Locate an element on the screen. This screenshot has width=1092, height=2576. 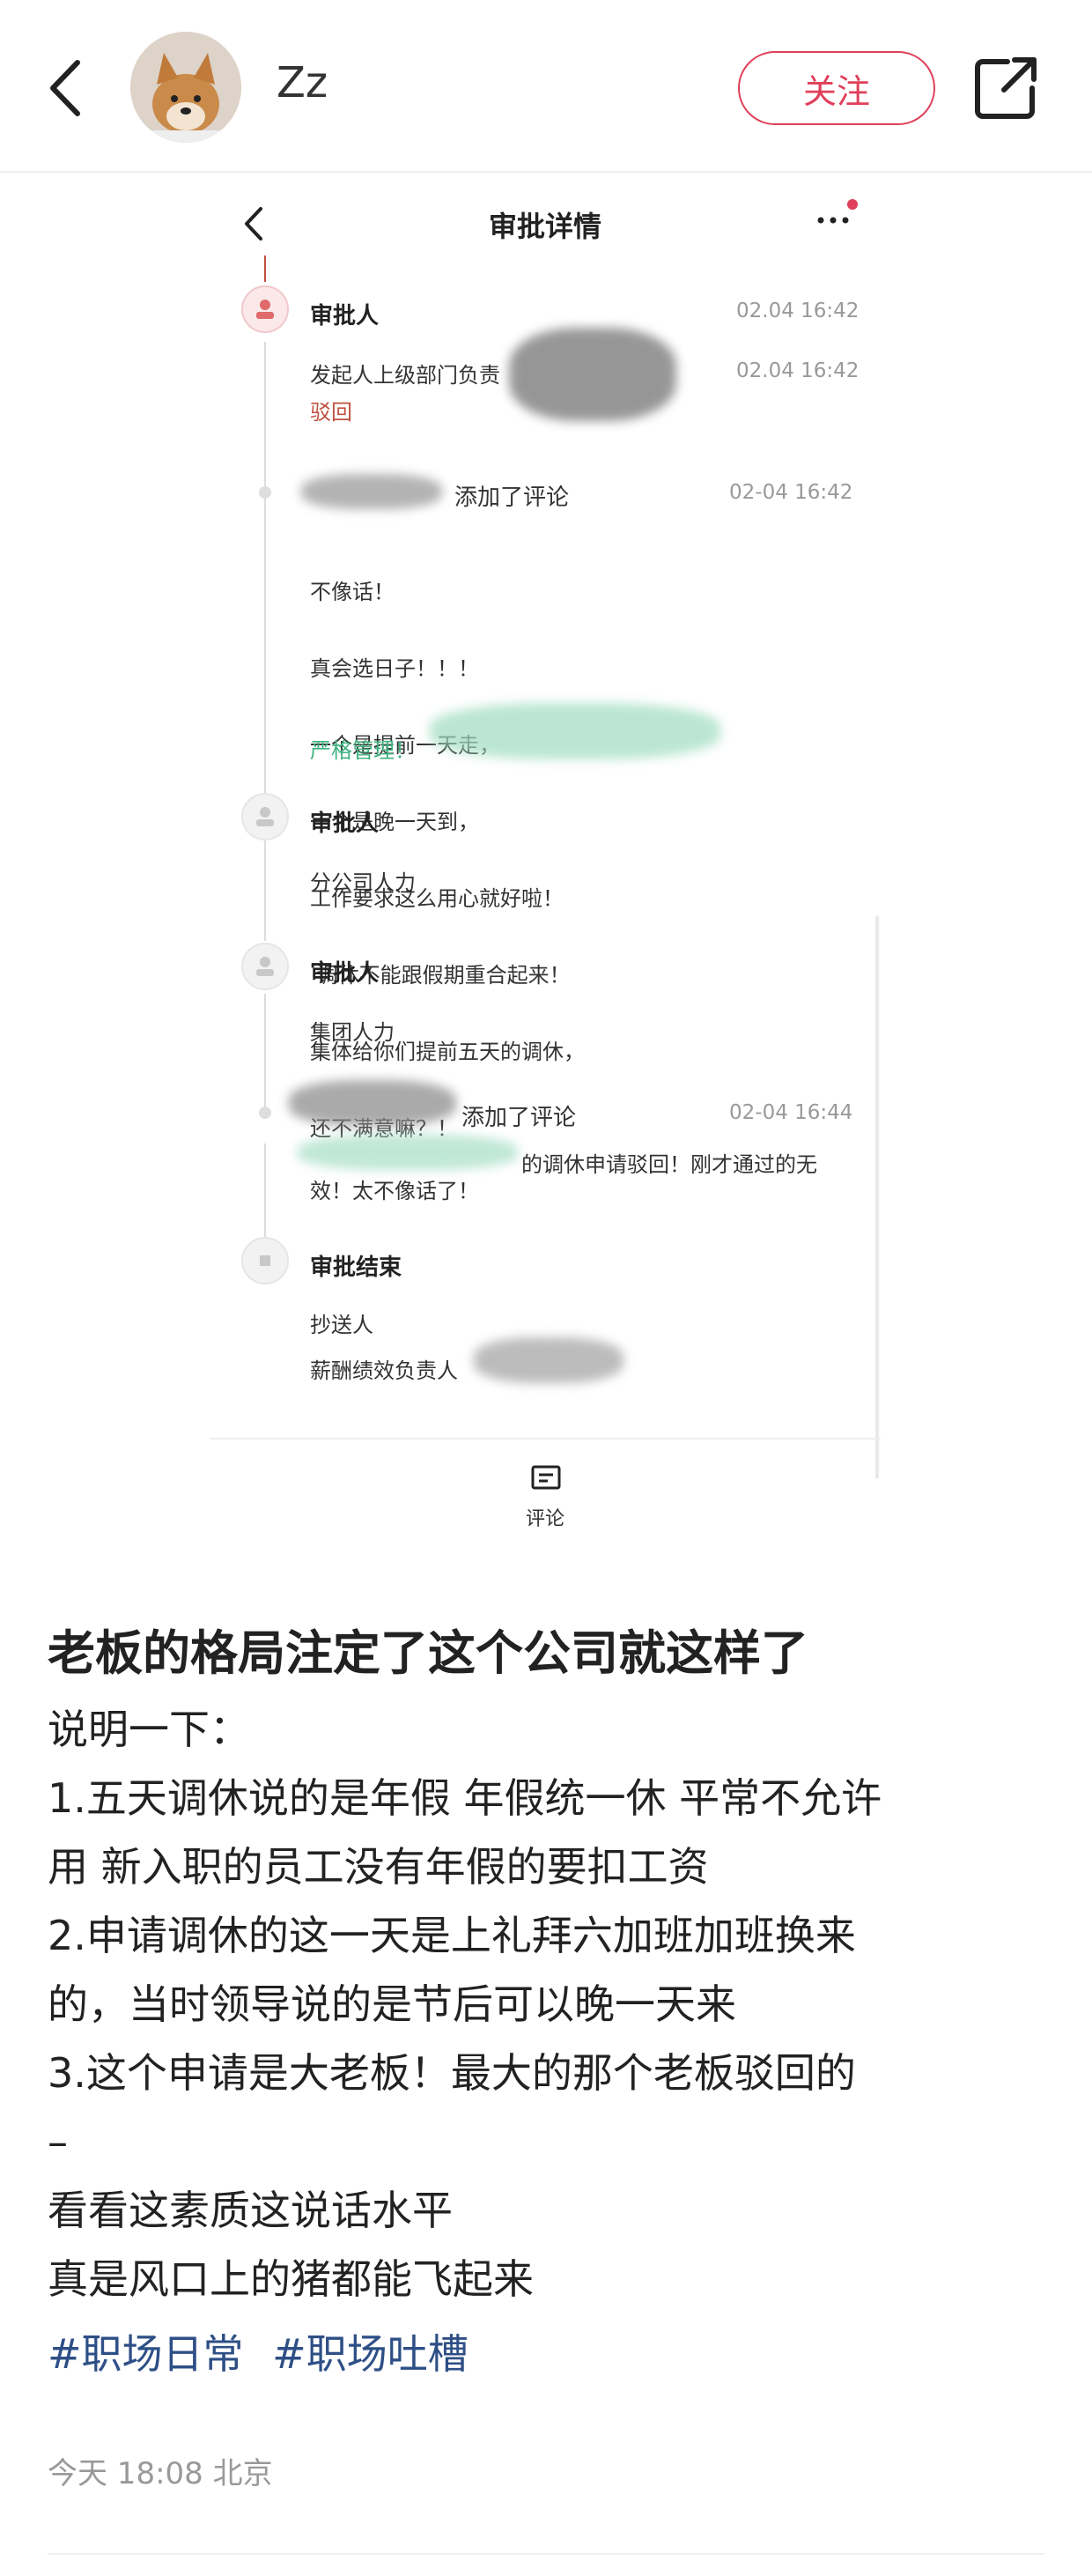
comment-icon is located at coordinates (546, 1478).